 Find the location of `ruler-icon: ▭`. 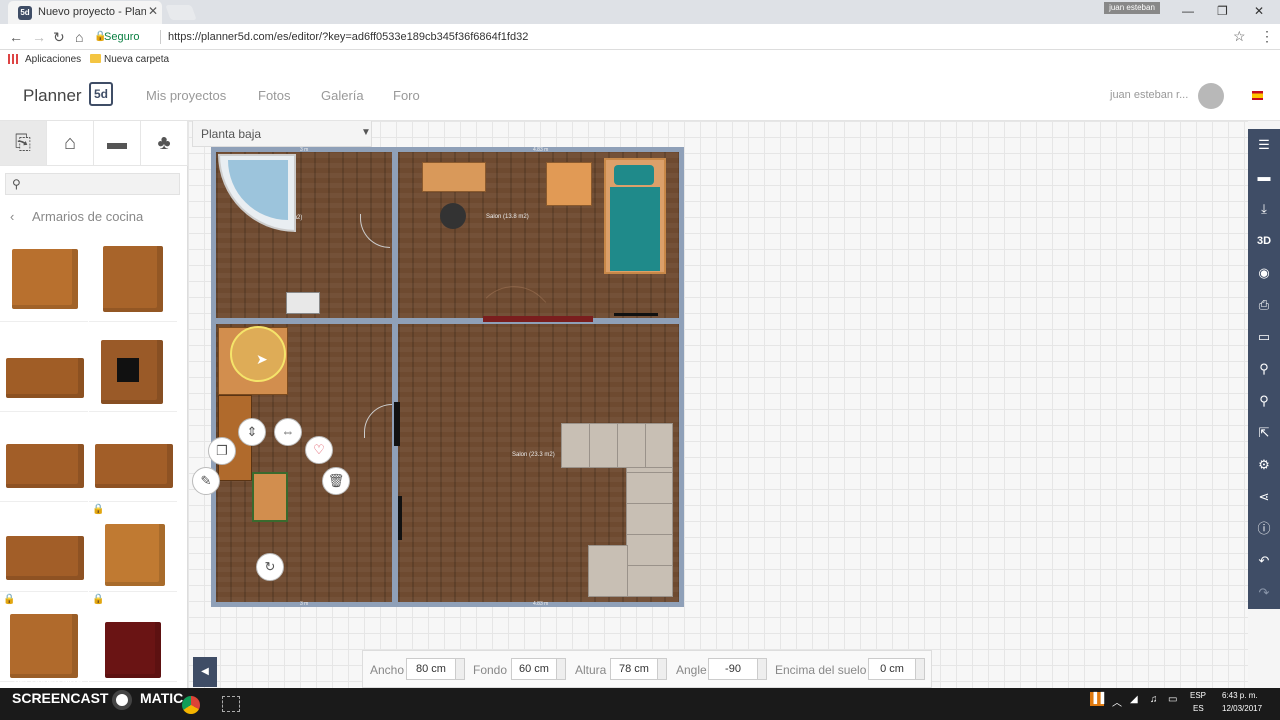

ruler-icon: ▭ is located at coordinates (1264, 337).